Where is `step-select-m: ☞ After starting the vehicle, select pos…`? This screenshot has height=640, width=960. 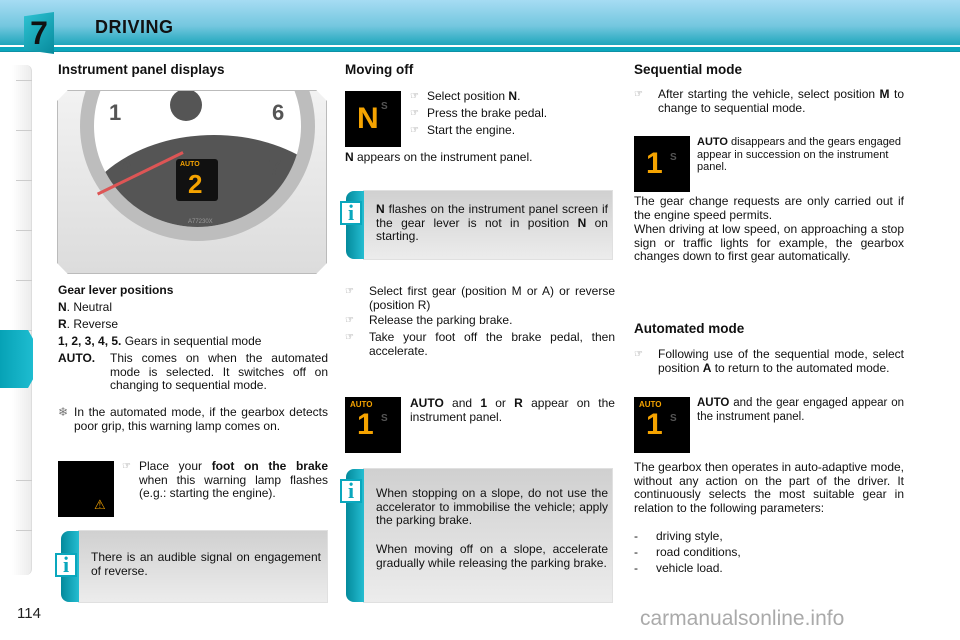
step-select-m: ☞ After starting the vehicle, select pos… is located at coordinates (769, 101).